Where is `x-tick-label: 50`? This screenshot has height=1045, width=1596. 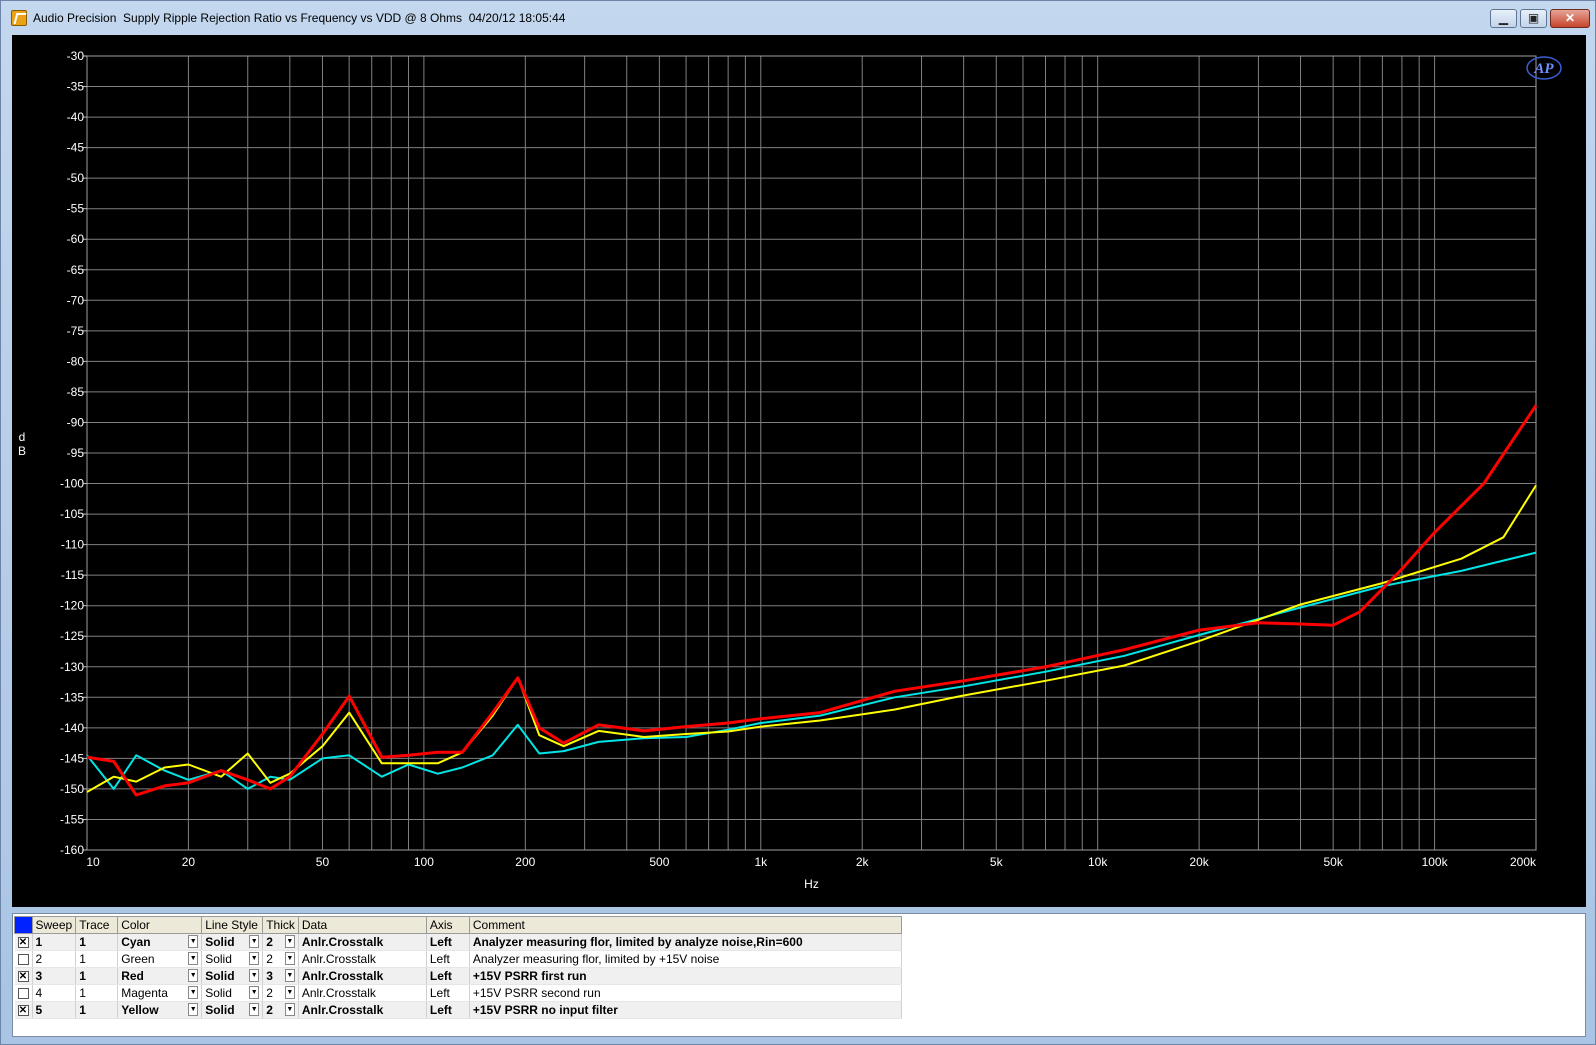
x-tick-label: 50 is located at coordinates (323, 862).